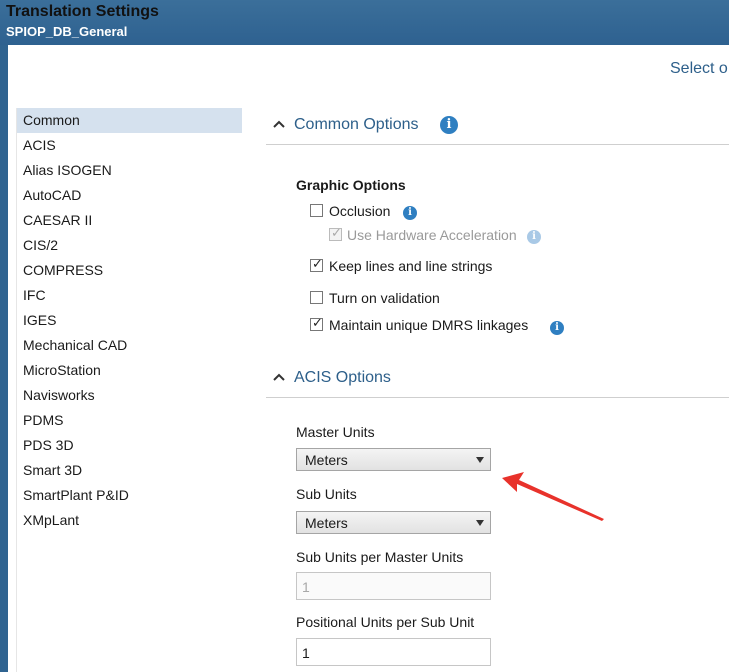 Image resolution: width=729 pixels, height=672 pixels. Describe the element at coordinates (497, 379) in the screenshot. I see `acis-options-header: ACIS Options` at that location.